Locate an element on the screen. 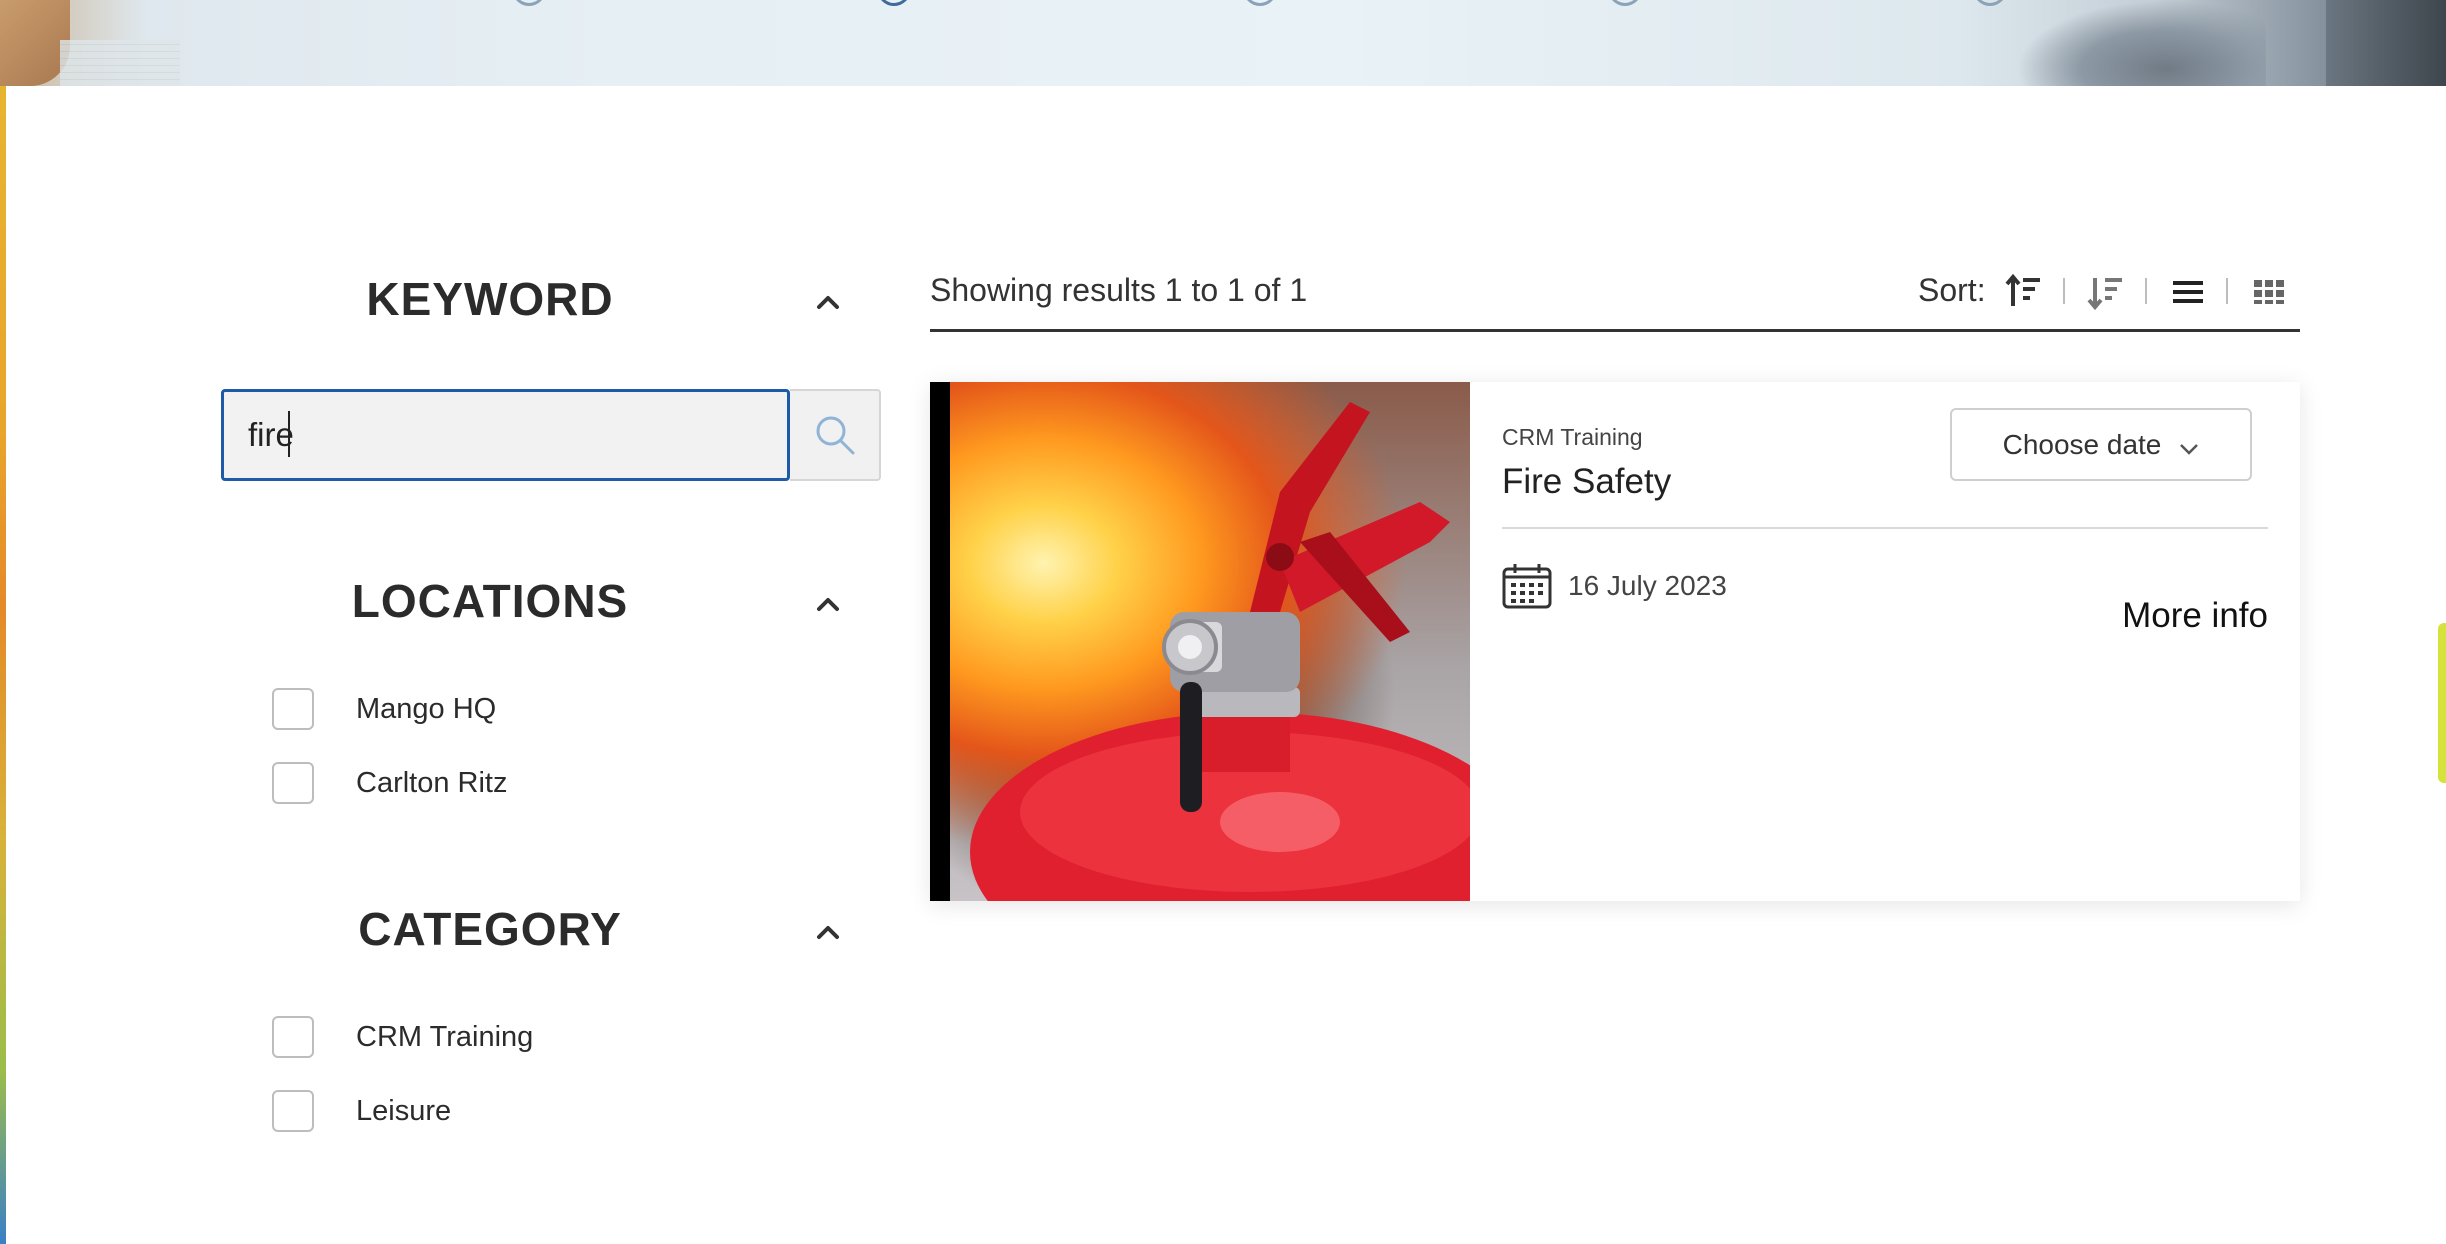  fire-extinguisher-illustration is located at coordinates (1220, 651).